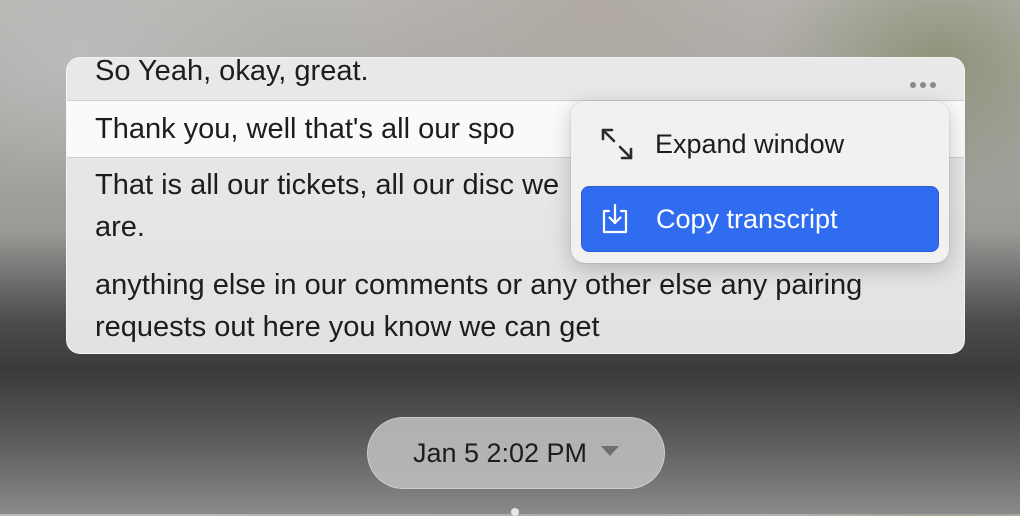 The width and height of the screenshot is (1020, 516). Describe the element at coordinates (515, 512) in the screenshot. I see `page-indicator-dot` at that location.